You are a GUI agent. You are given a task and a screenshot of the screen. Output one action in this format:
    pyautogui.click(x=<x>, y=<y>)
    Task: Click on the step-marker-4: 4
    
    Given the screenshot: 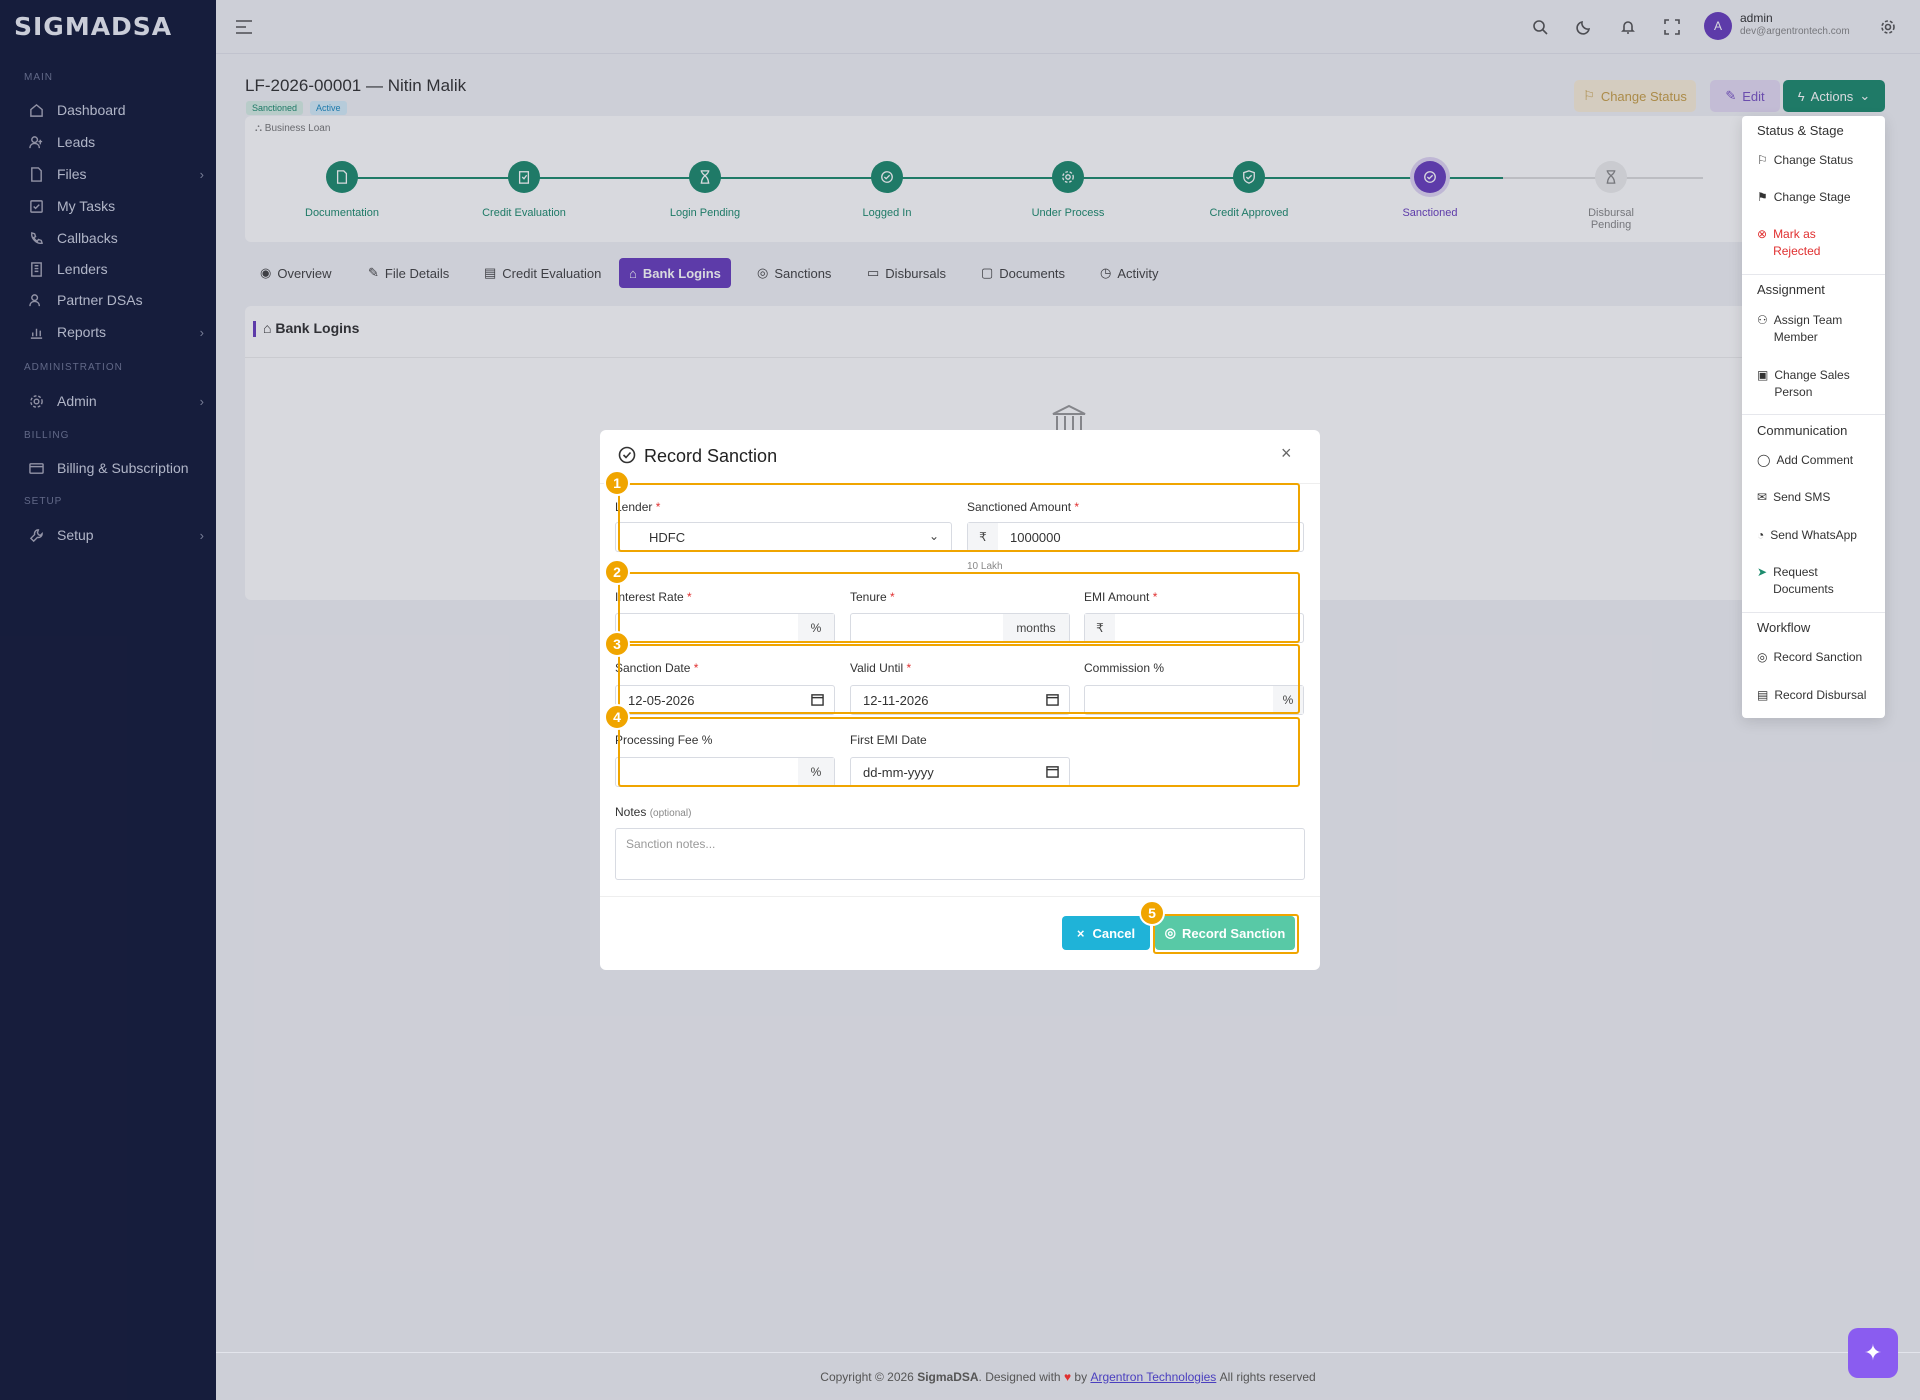 What is the action you would take?
    pyautogui.click(x=617, y=717)
    